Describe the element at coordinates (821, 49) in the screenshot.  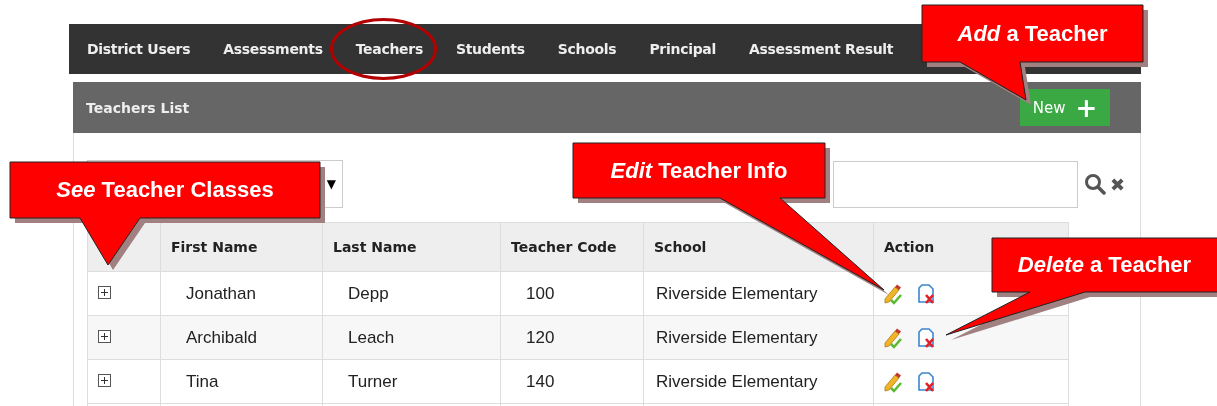
I see `nav-tab: Assessment Result` at that location.